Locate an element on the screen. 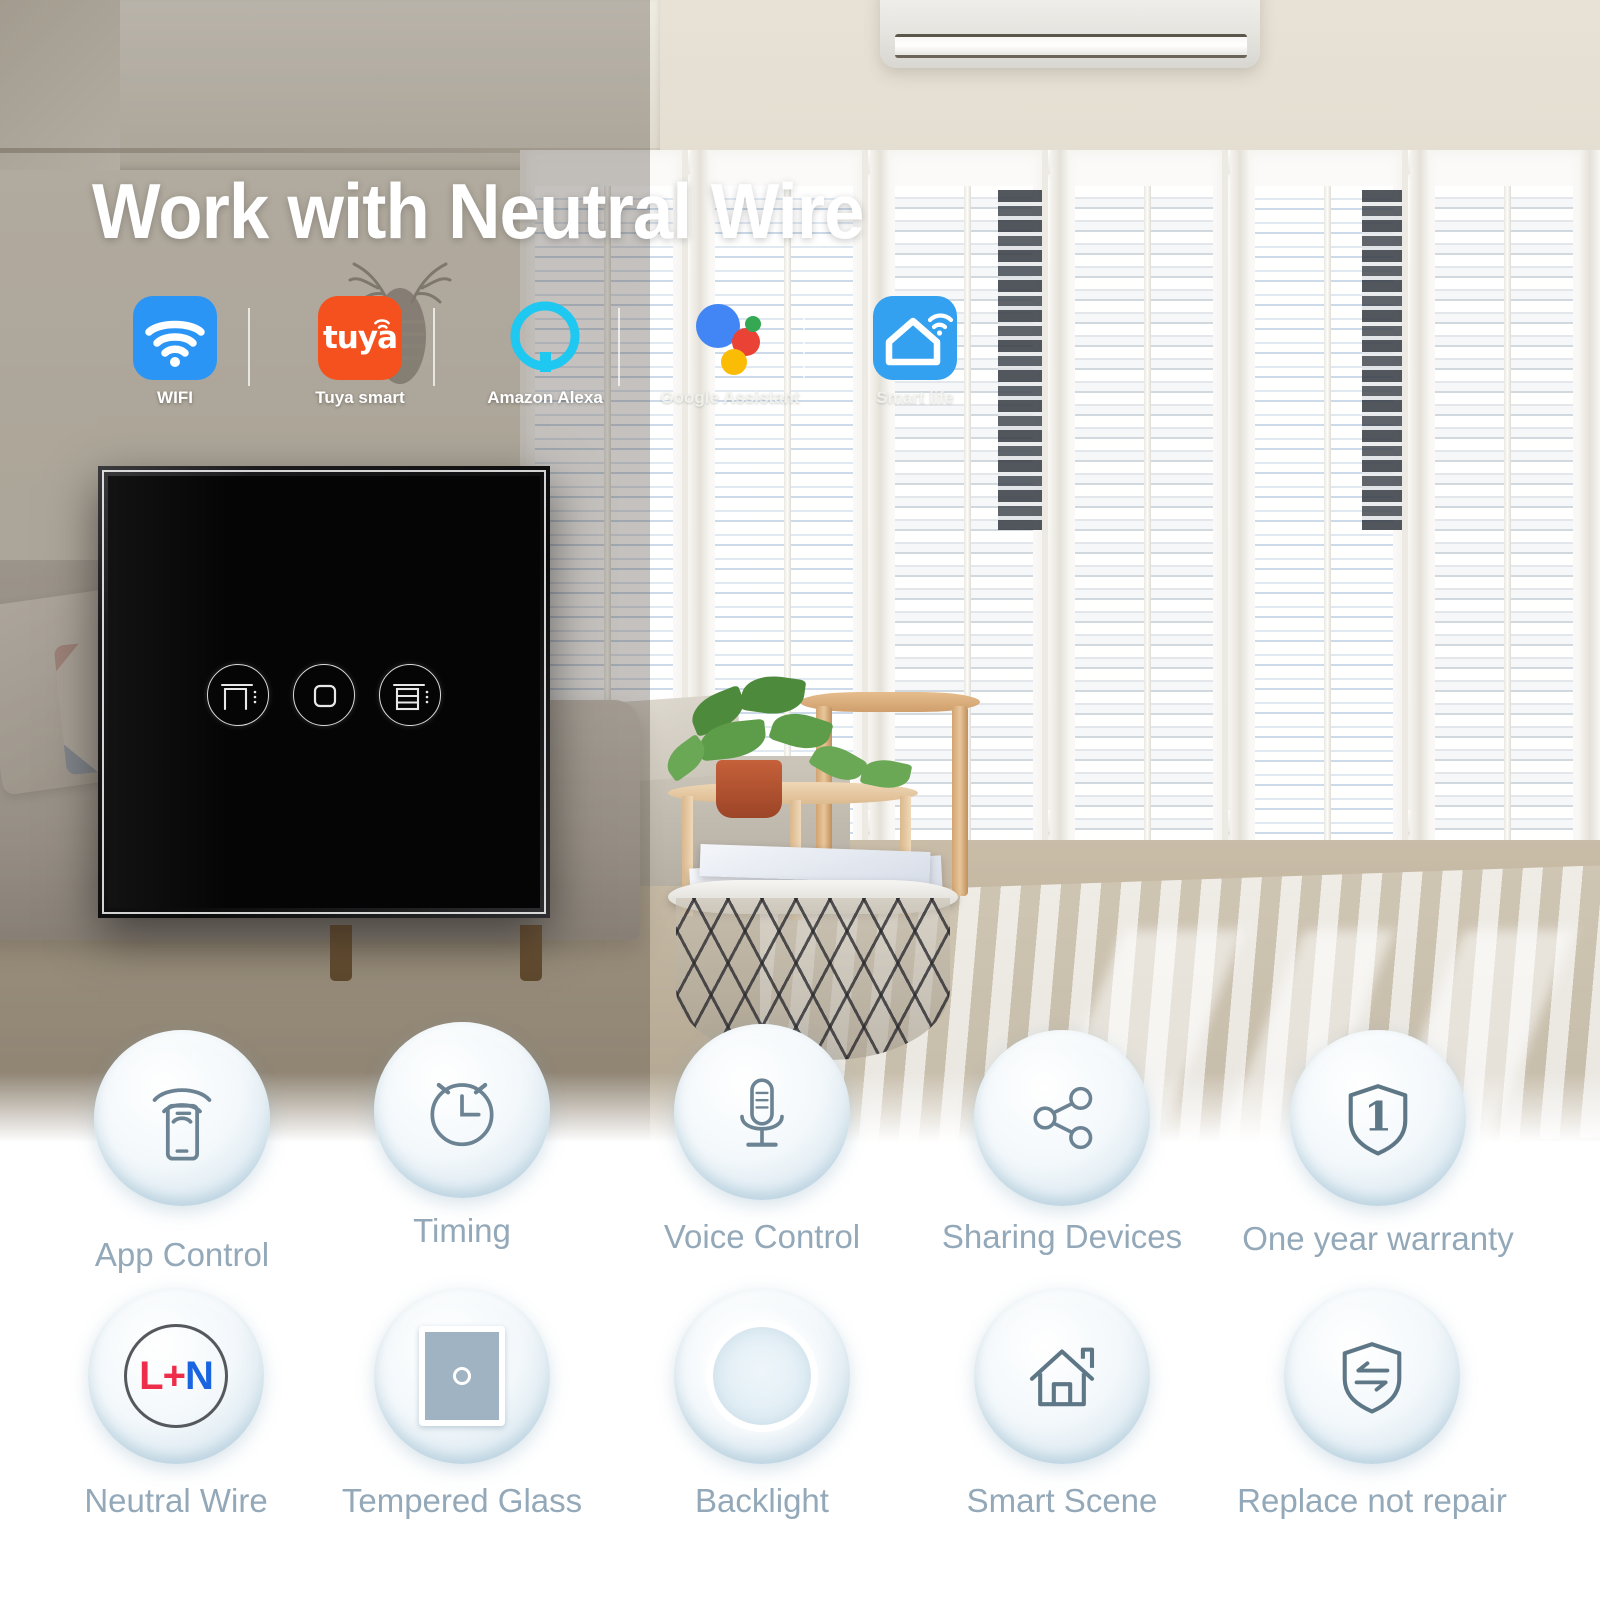  google-assistant-icon is located at coordinates (730, 338).